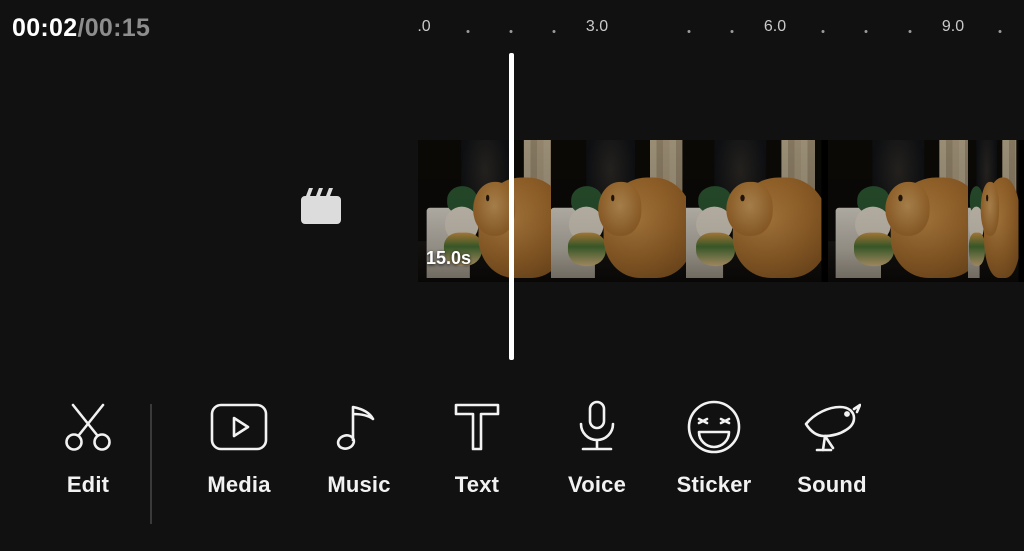 The height and width of the screenshot is (551, 1024). I want to click on microphone-icon, so click(597, 427).